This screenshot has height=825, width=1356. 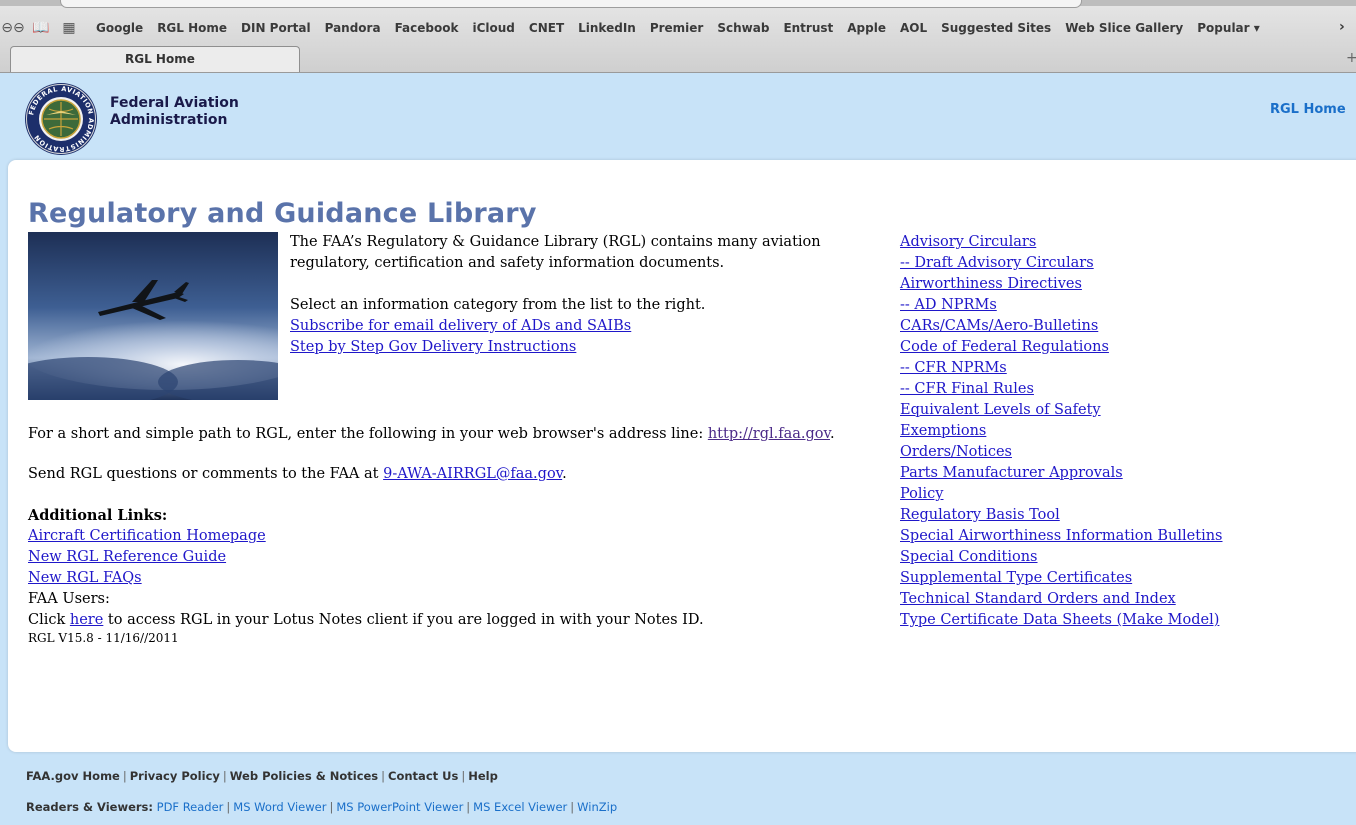 I want to click on agency-name-line2: Administration, so click(x=169, y=120).